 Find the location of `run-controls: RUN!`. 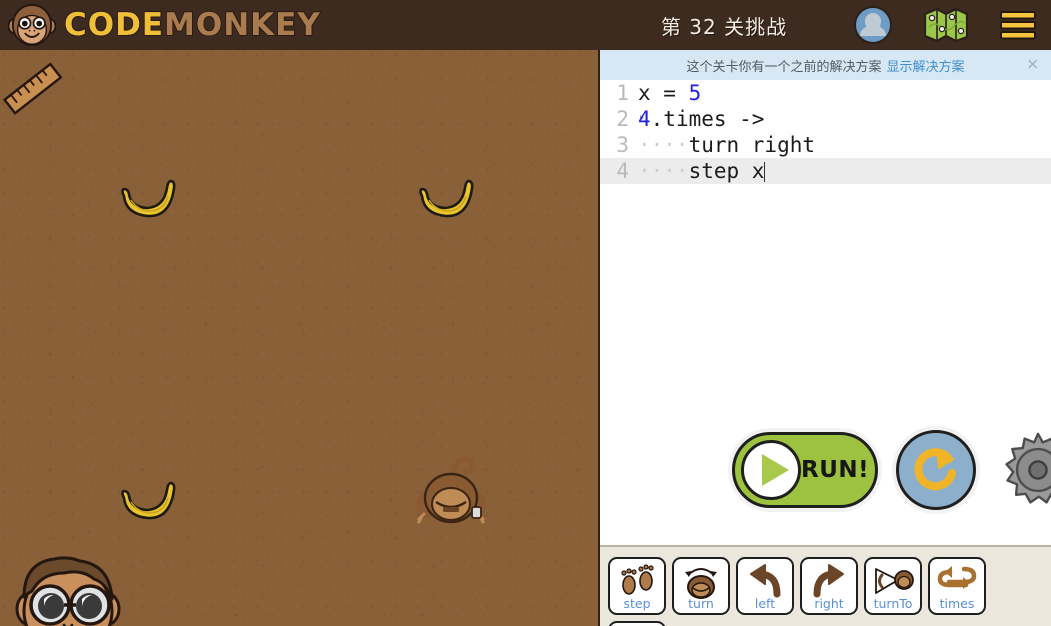

run-controls: RUN! is located at coordinates (825, 470).